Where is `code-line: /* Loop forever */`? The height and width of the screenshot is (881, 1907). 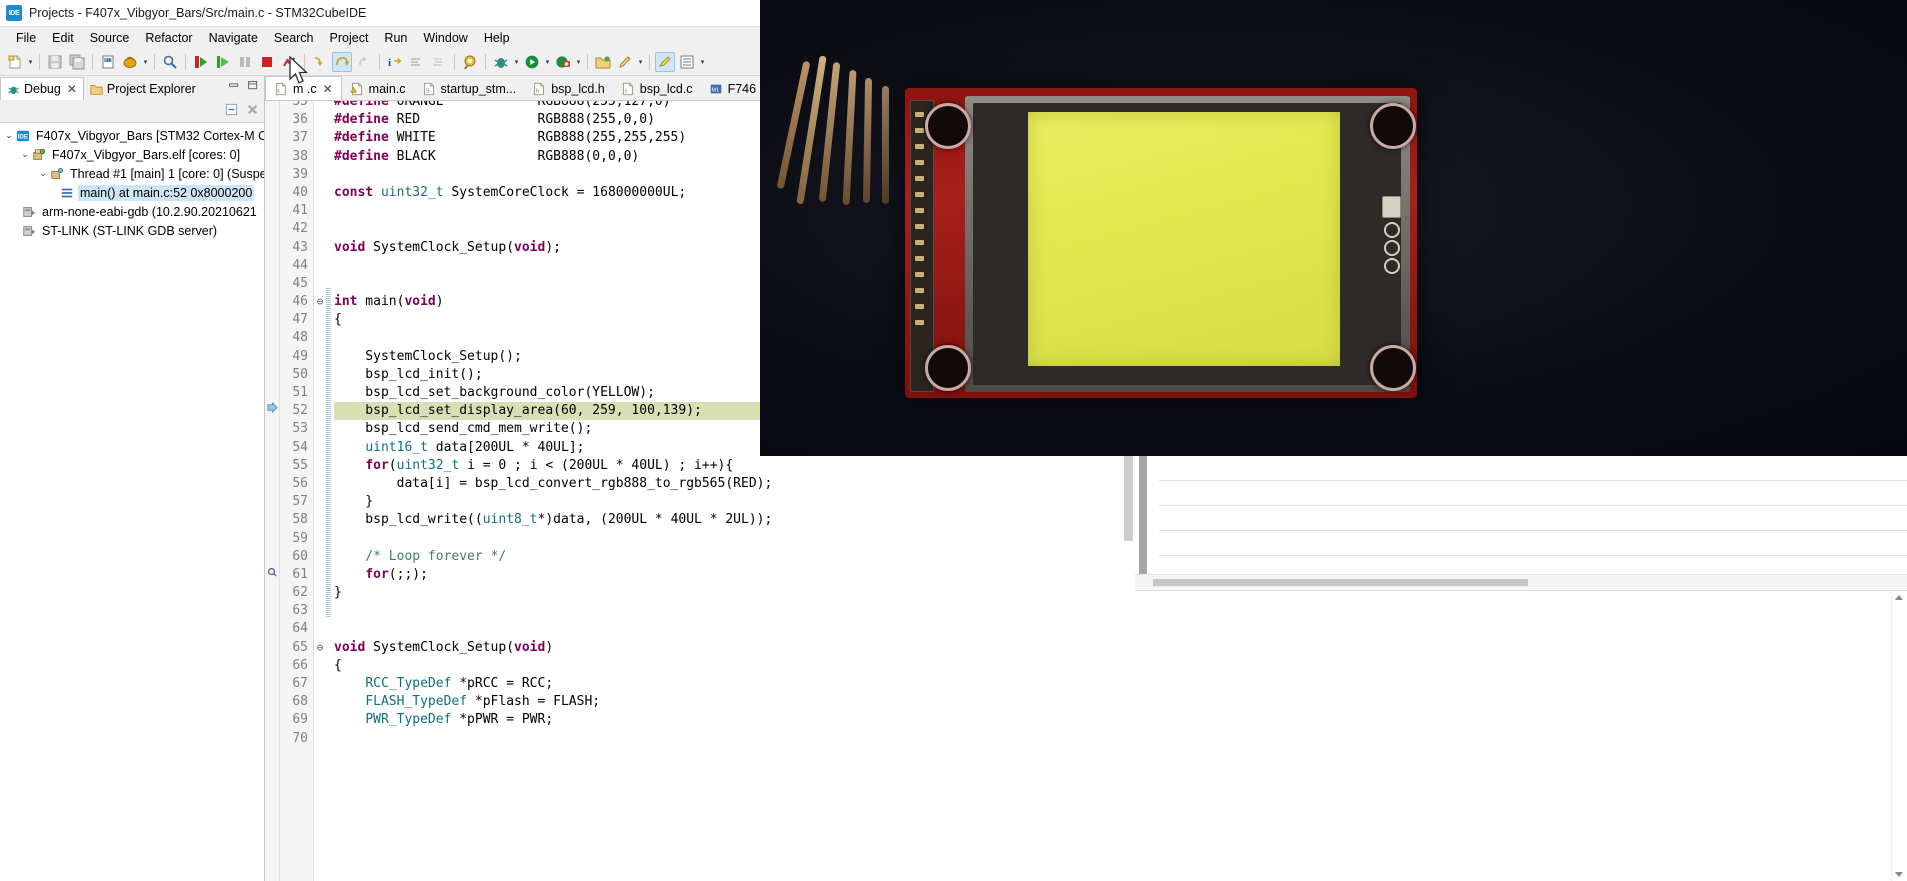
code-line: /* Loop forever */ is located at coordinates (734, 557).